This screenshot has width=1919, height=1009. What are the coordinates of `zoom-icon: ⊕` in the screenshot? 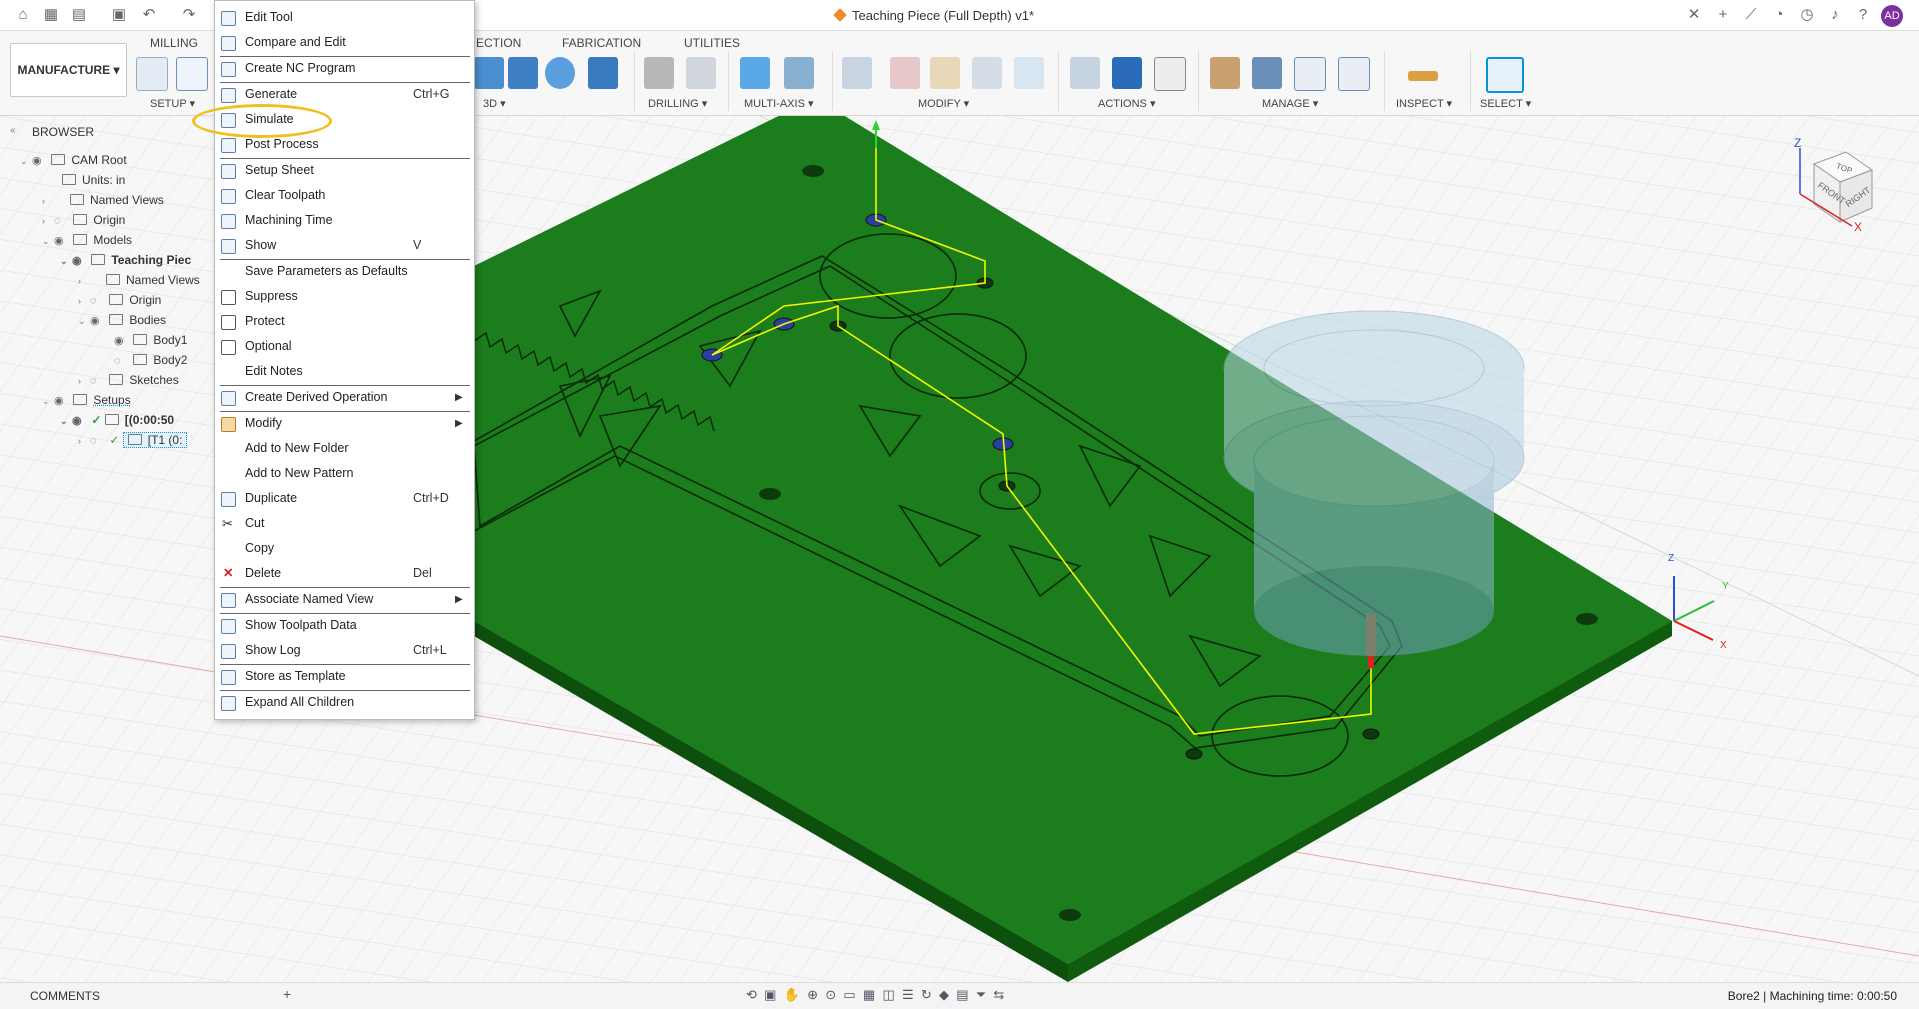 It's located at (812, 994).